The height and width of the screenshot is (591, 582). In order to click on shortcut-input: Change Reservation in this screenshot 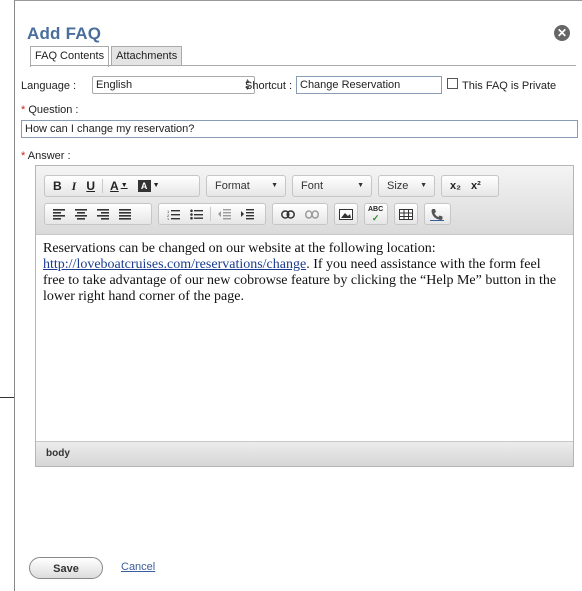, I will do `click(369, 85)`.